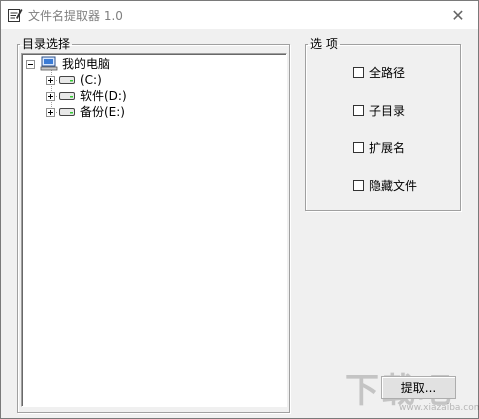 The image size is (479, 419). I want to click on tree-node-root: 我的电脑, so click(122, 64).